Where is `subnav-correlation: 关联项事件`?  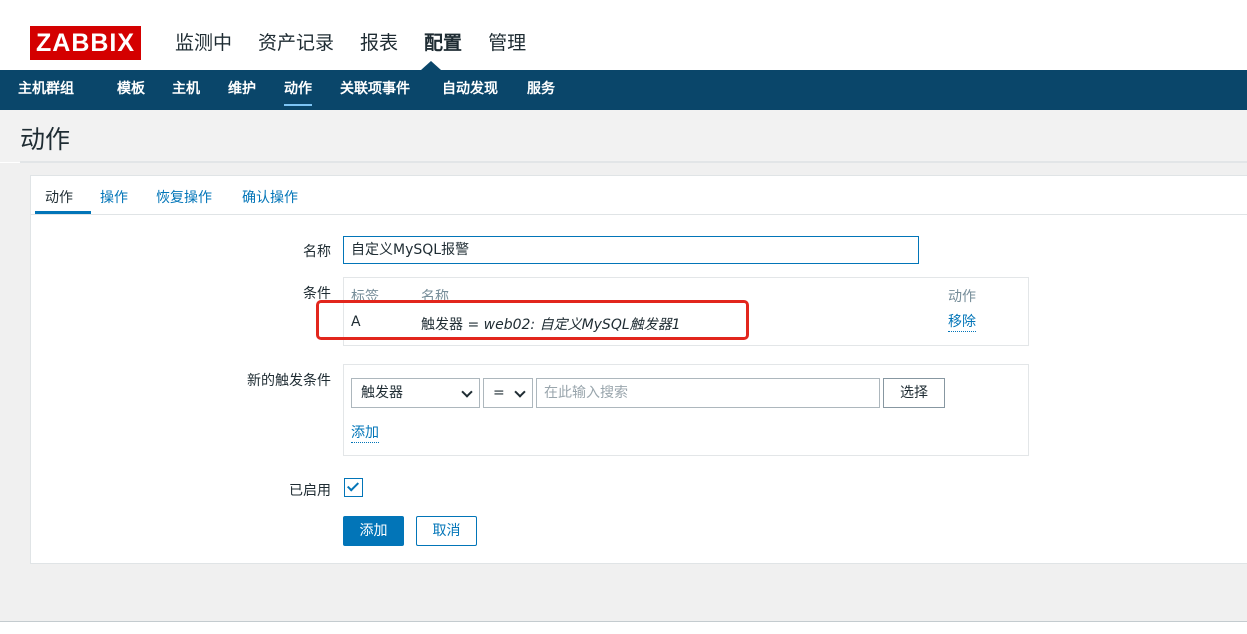 subnav-correlation: 关联项事件 is located at coordinates (375, 89).